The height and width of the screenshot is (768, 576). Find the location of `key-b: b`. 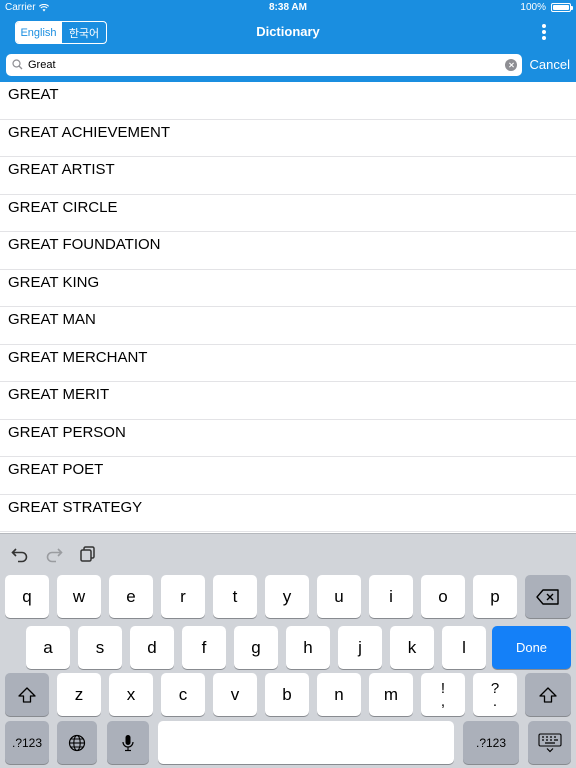

key-b: b is located at coordinates (287, 694).